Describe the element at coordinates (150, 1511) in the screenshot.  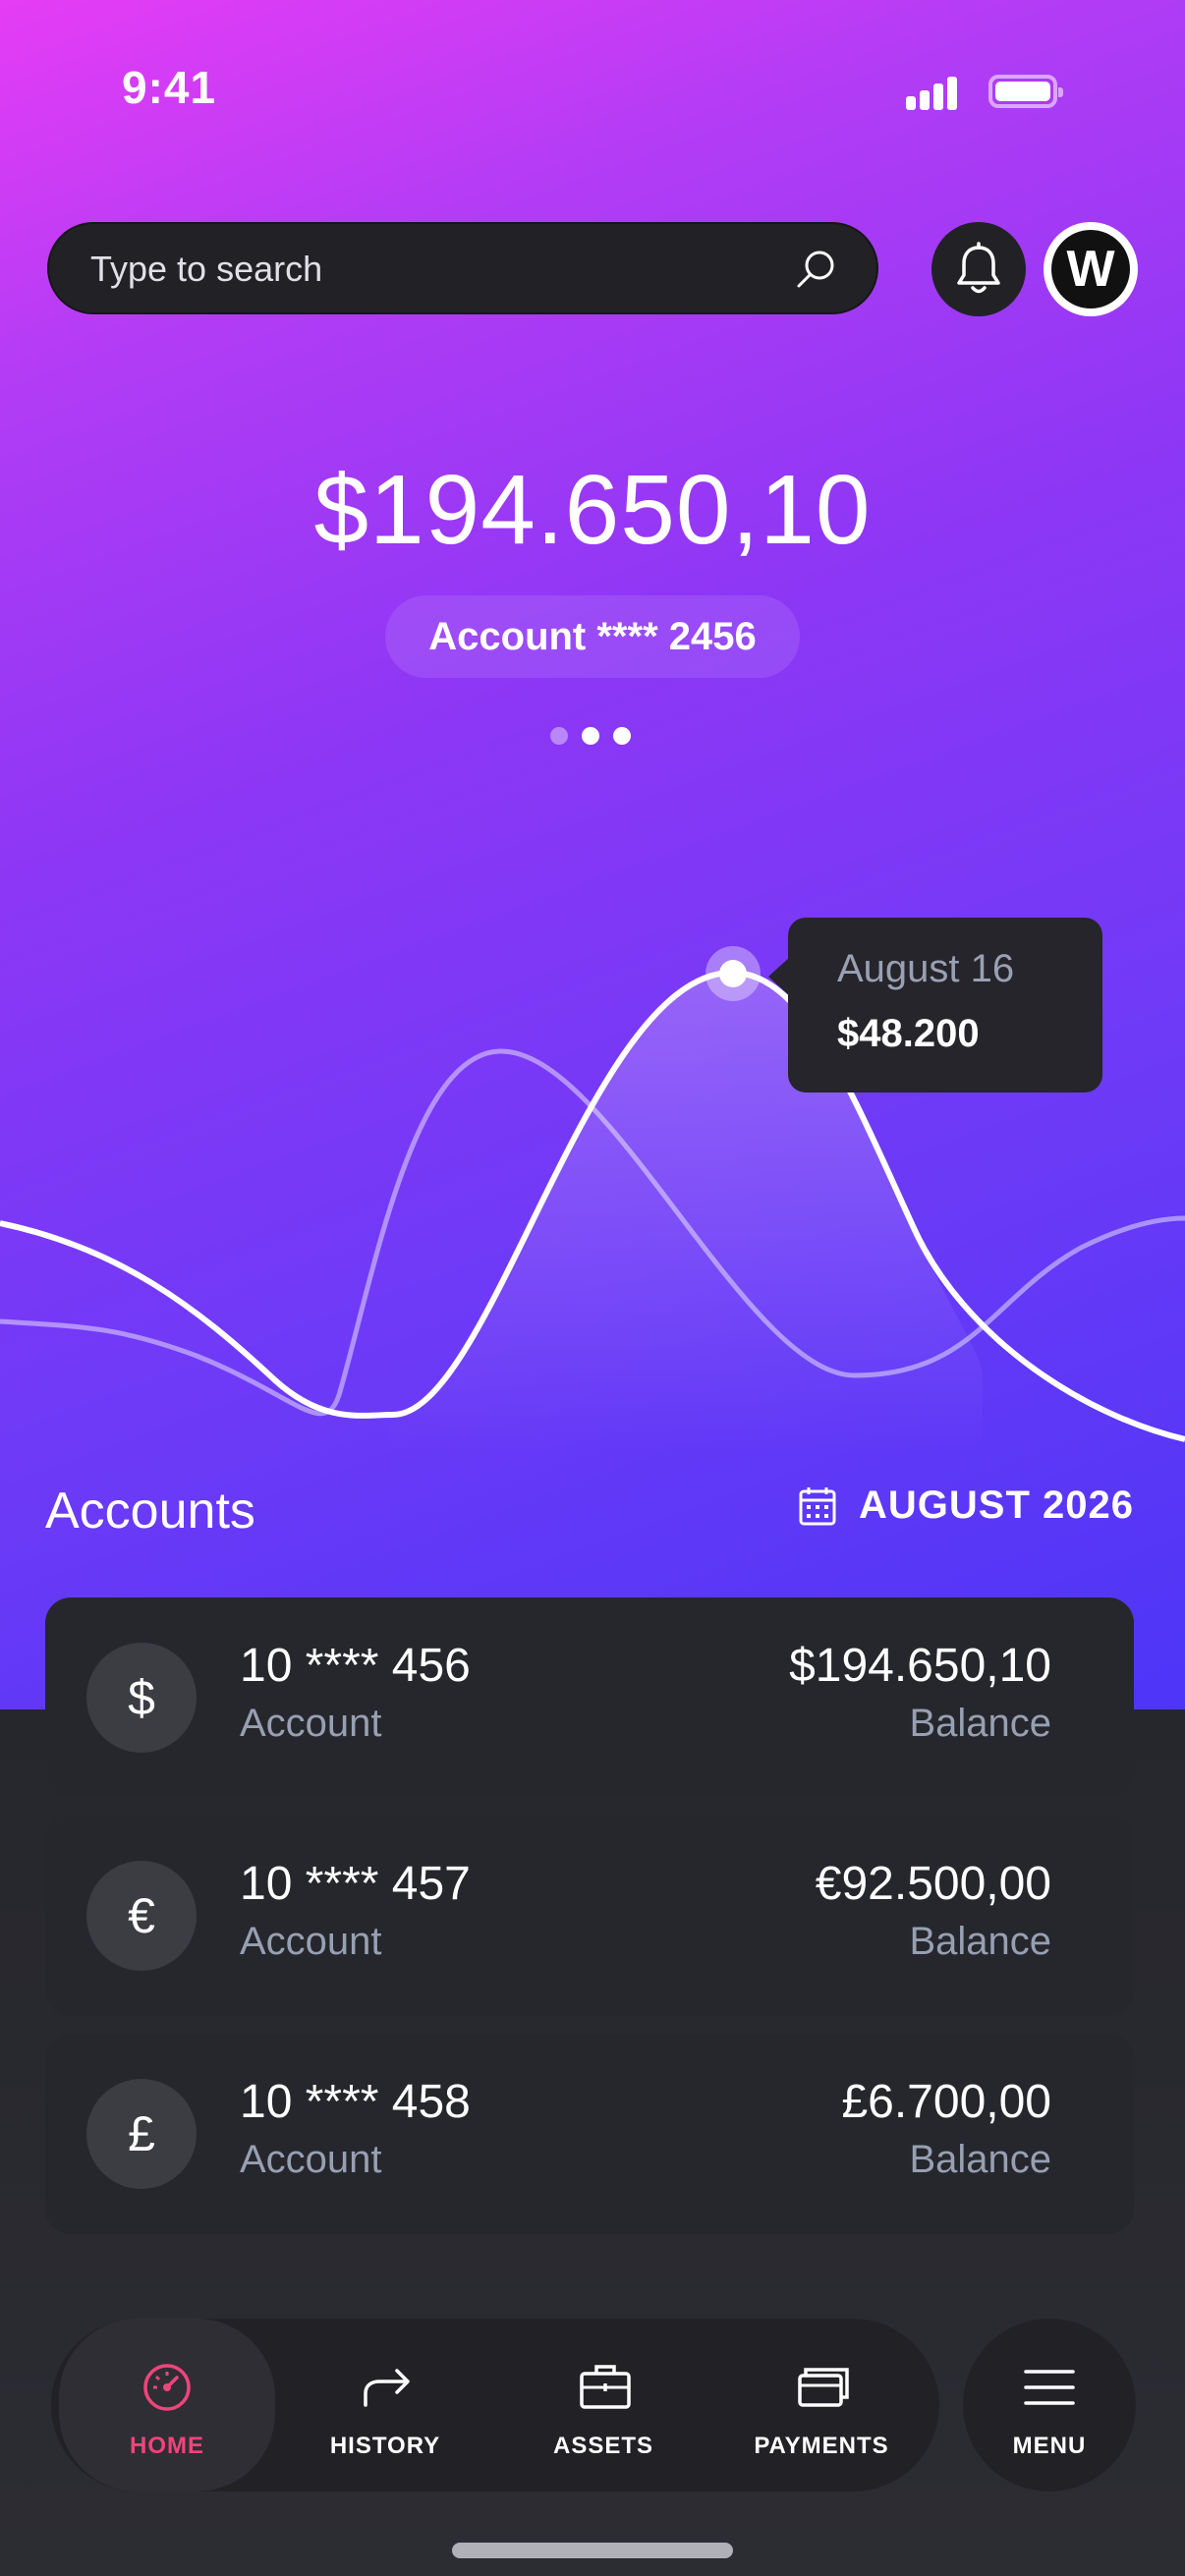
I see `accounts-title: Accounts` at that location.